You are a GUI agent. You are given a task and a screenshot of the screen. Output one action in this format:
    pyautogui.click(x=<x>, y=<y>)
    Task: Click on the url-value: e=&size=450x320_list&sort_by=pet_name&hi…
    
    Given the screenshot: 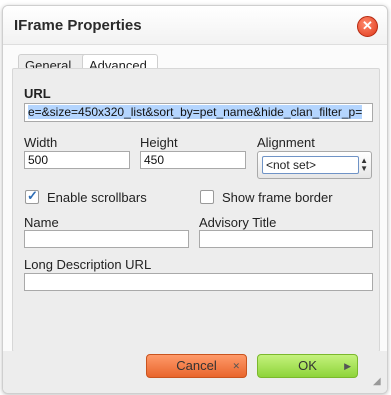 What is the action you would take?
    pyautogui.click(x=195, y=112)
    